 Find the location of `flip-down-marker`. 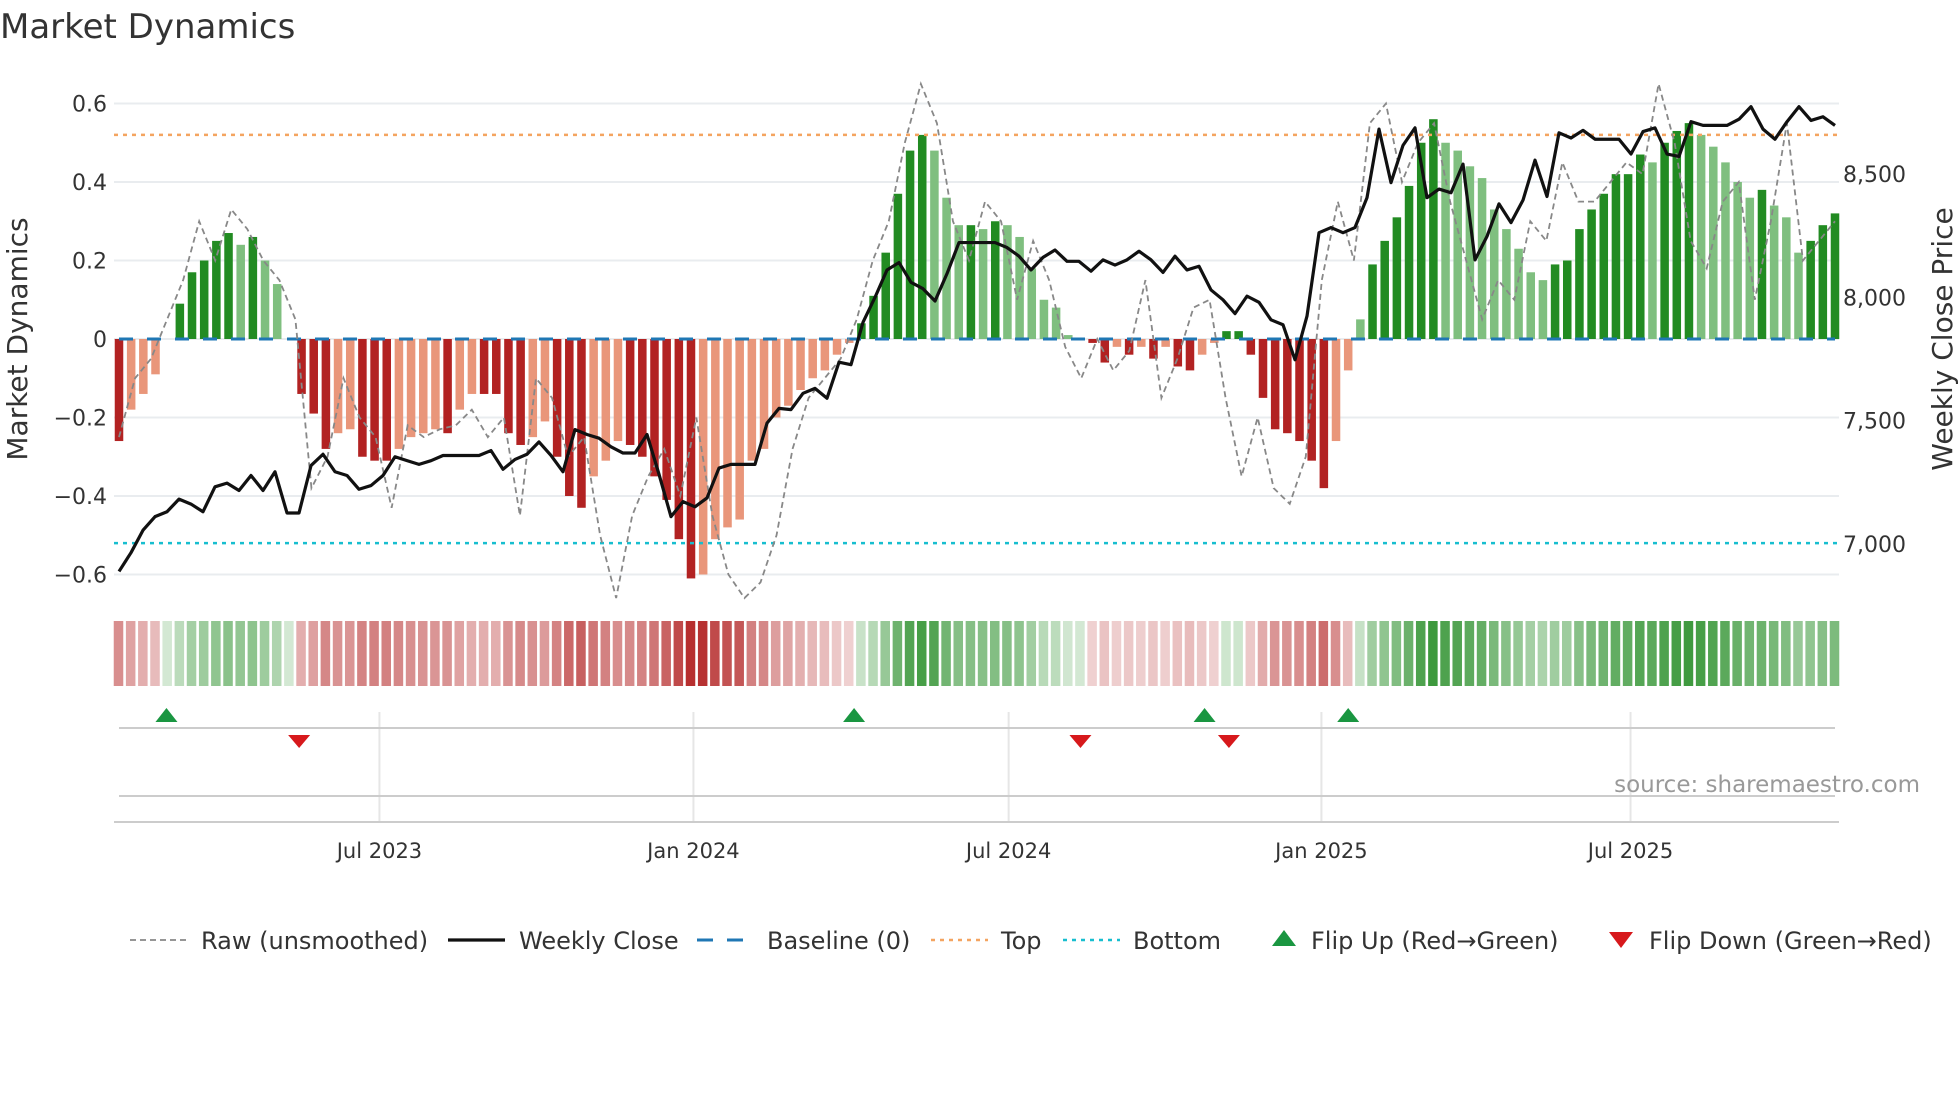

flip-down-marker is located at coordinates (1080, 741).